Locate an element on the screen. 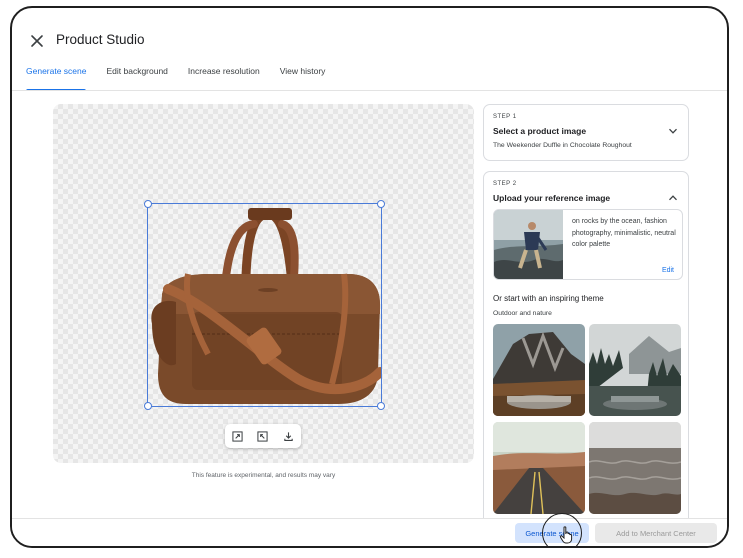 The image size is (743, 558). hand-pointer-icon is located at coordinates (566, 535).